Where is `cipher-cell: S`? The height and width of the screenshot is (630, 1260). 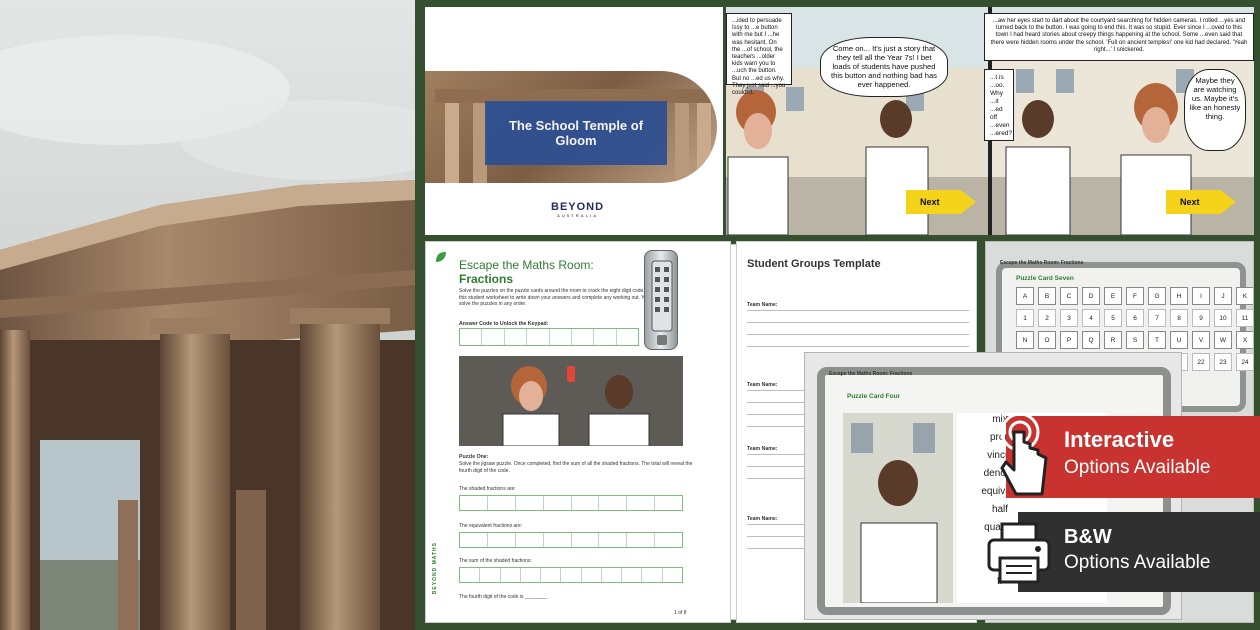
cipher-cell: S is located at coordinates (1135, 340).